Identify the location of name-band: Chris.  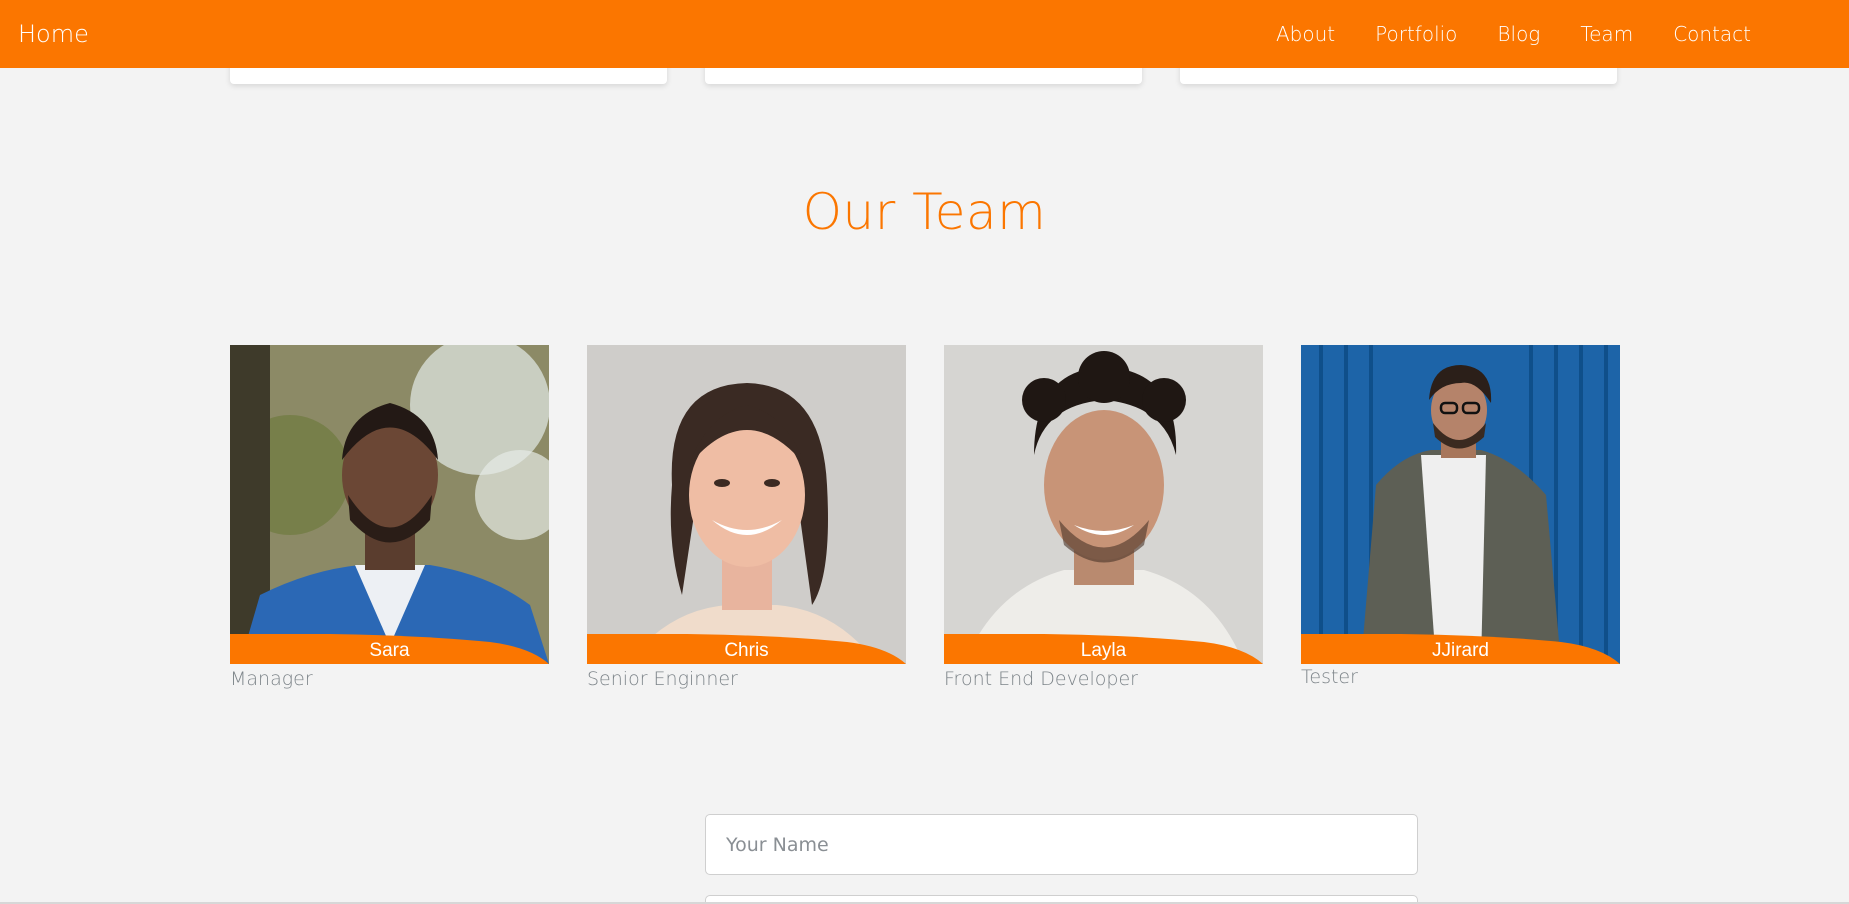
(746, 649).